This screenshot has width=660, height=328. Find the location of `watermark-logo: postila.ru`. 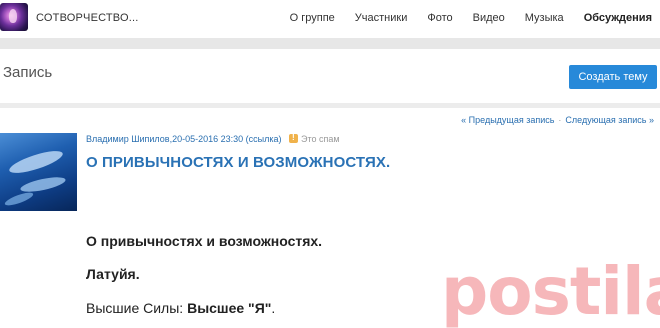

watermark-logo: postila.ru is located at coordinates (550, 290).